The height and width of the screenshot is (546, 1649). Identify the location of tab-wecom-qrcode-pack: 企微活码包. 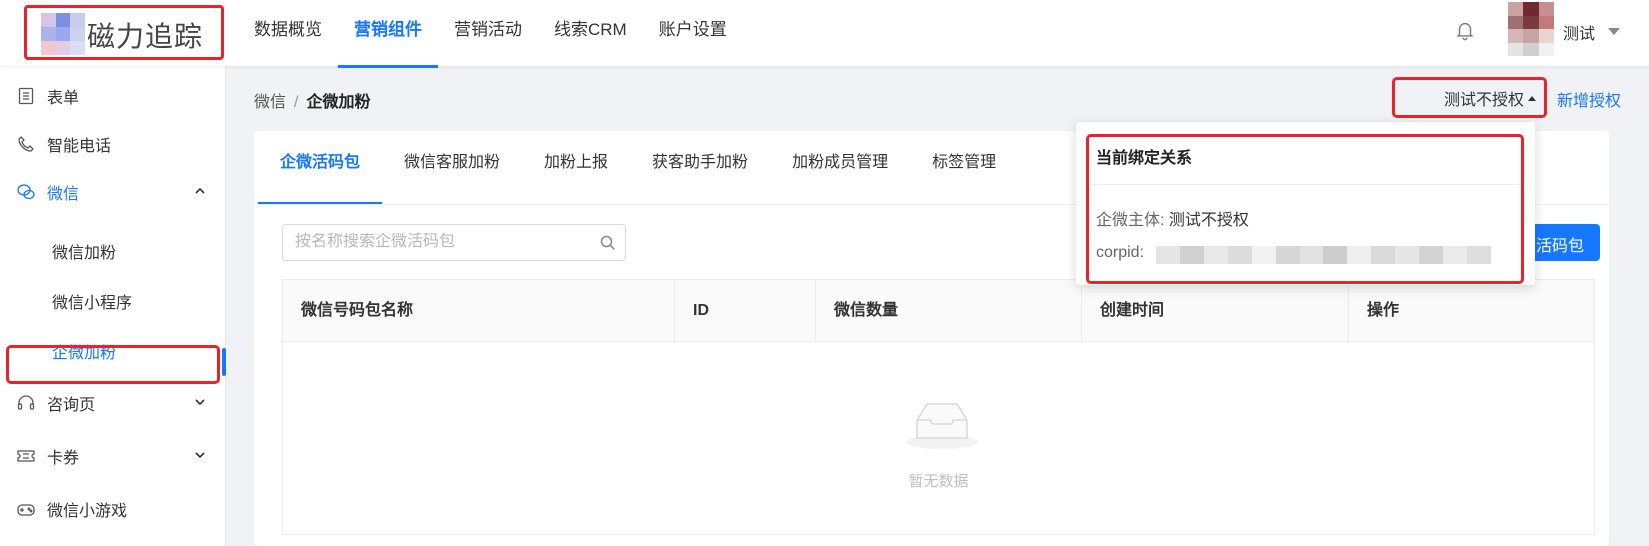
(320, 167).